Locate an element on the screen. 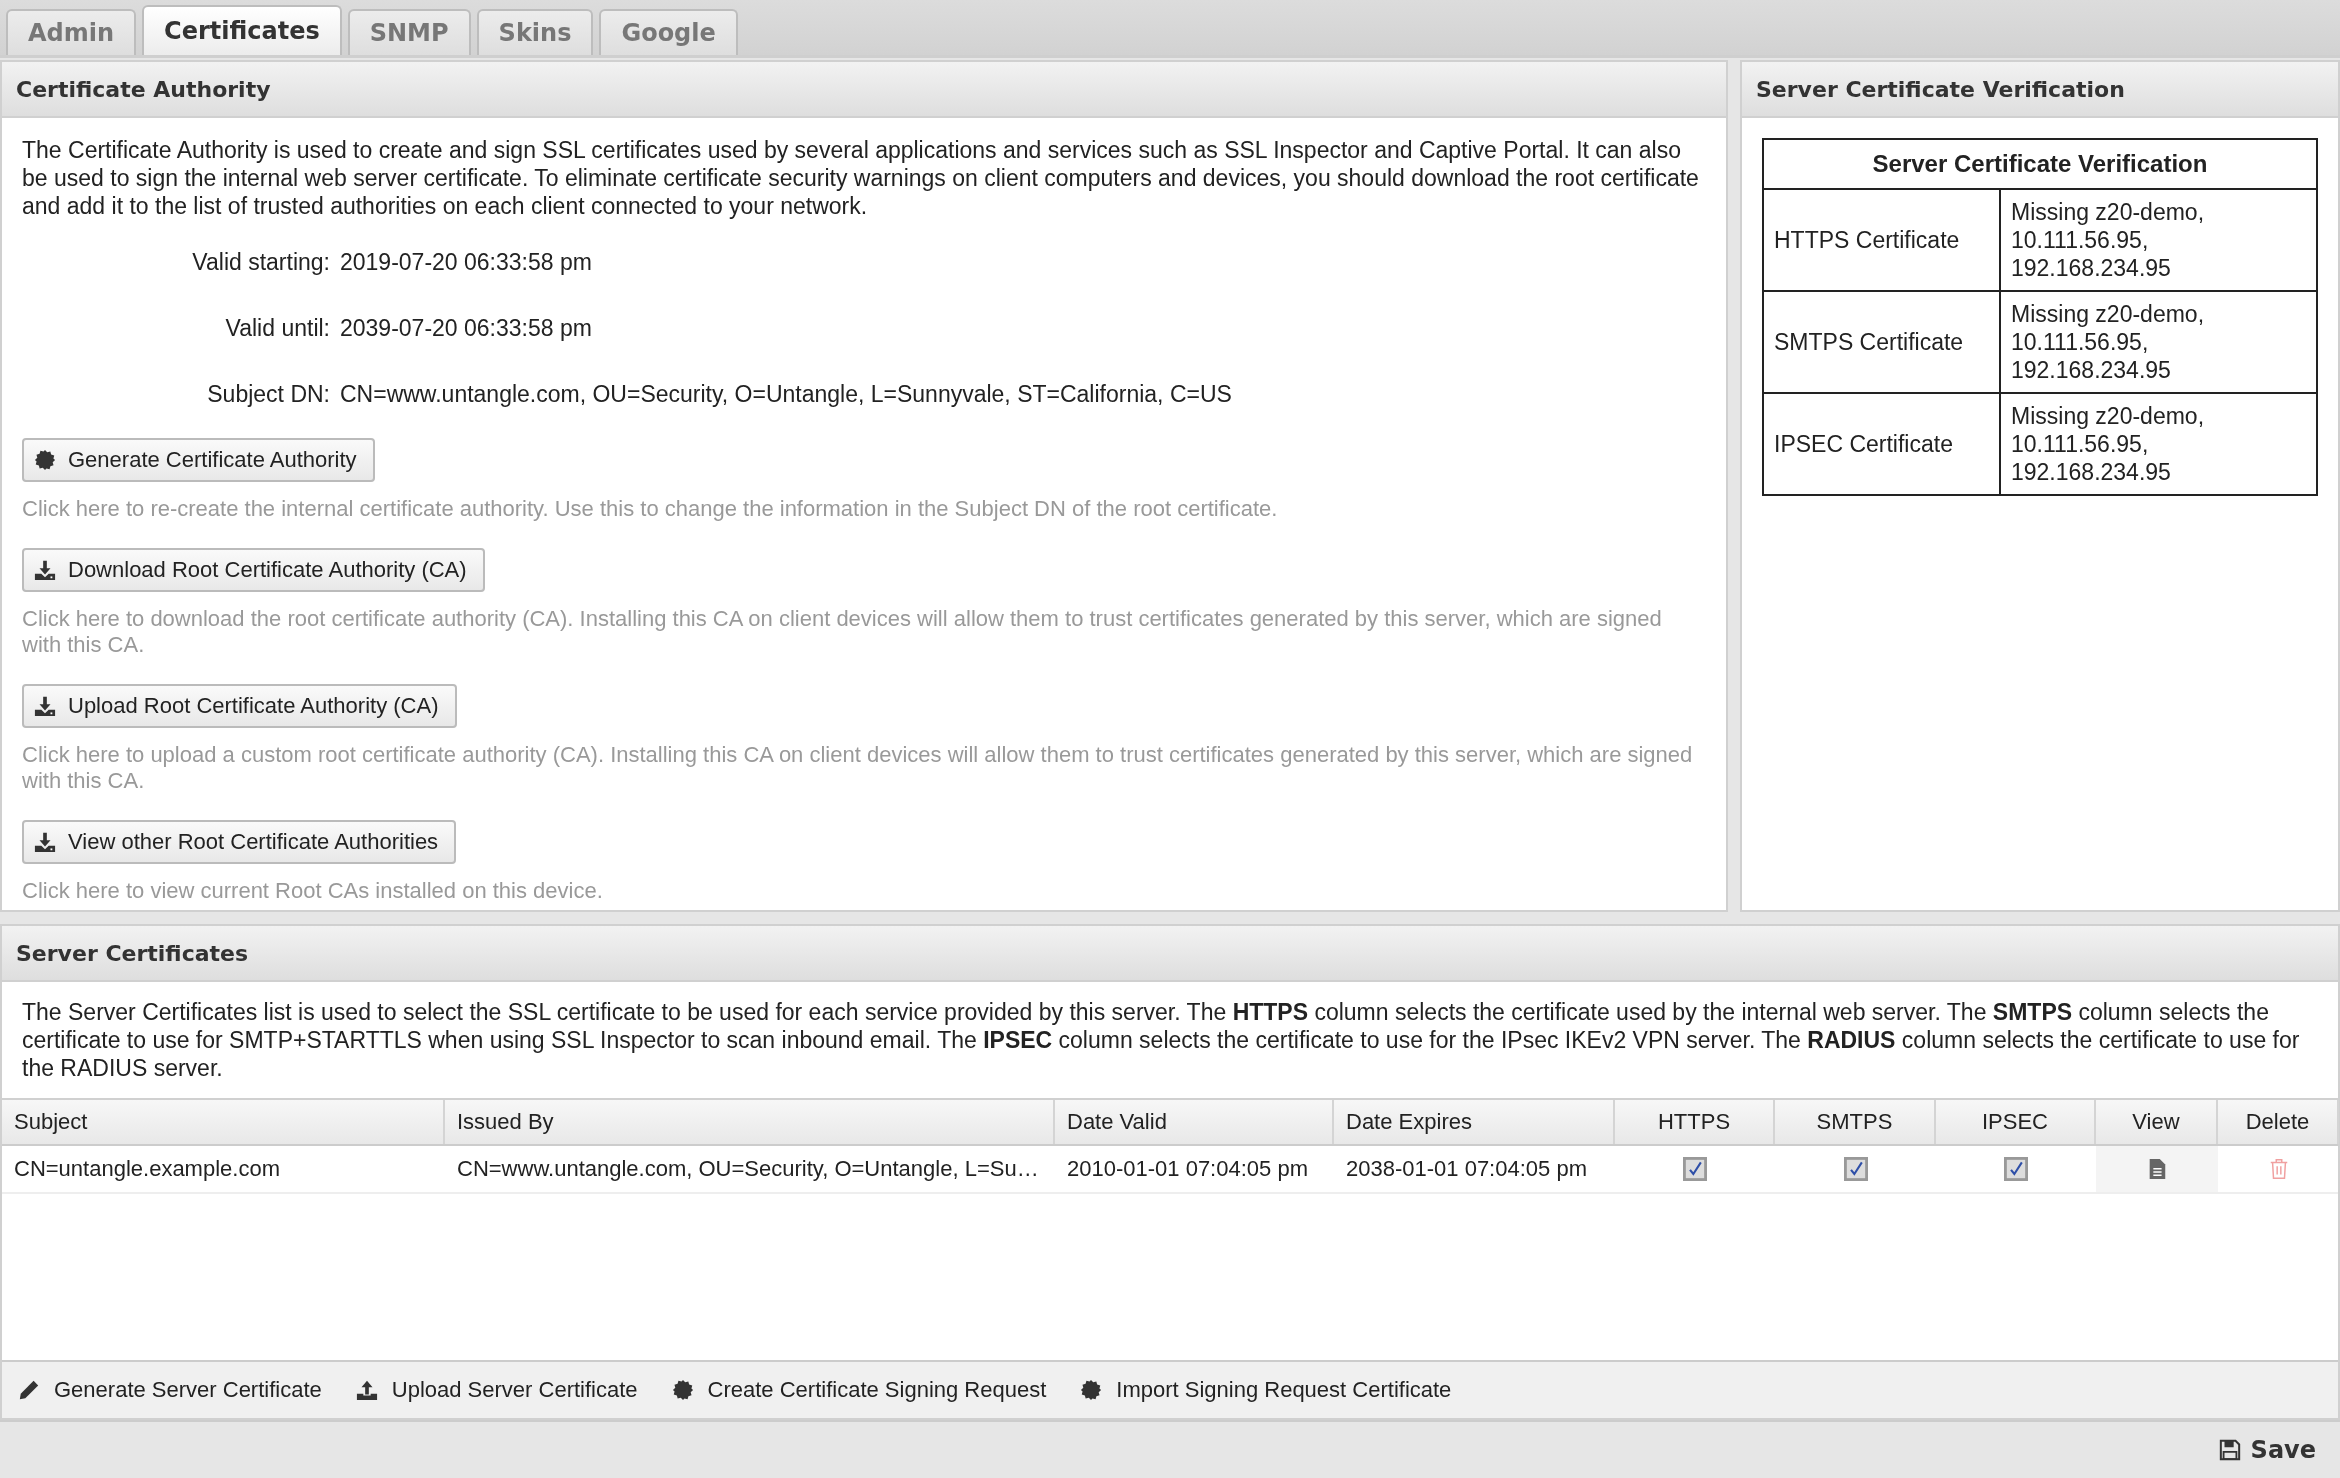 This screenshot has width=2340, height=1478. field-label: Valid starting: is located at coordinates (260, 262).